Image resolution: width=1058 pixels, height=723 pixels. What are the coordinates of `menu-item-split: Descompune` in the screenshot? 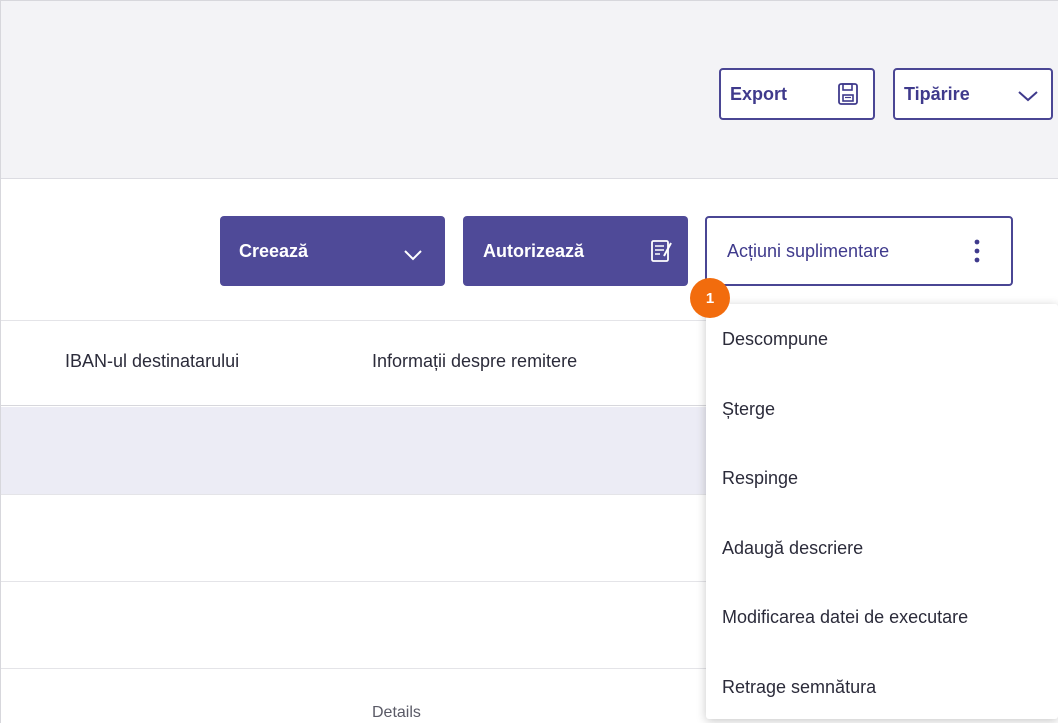 It's located at (882, 339).